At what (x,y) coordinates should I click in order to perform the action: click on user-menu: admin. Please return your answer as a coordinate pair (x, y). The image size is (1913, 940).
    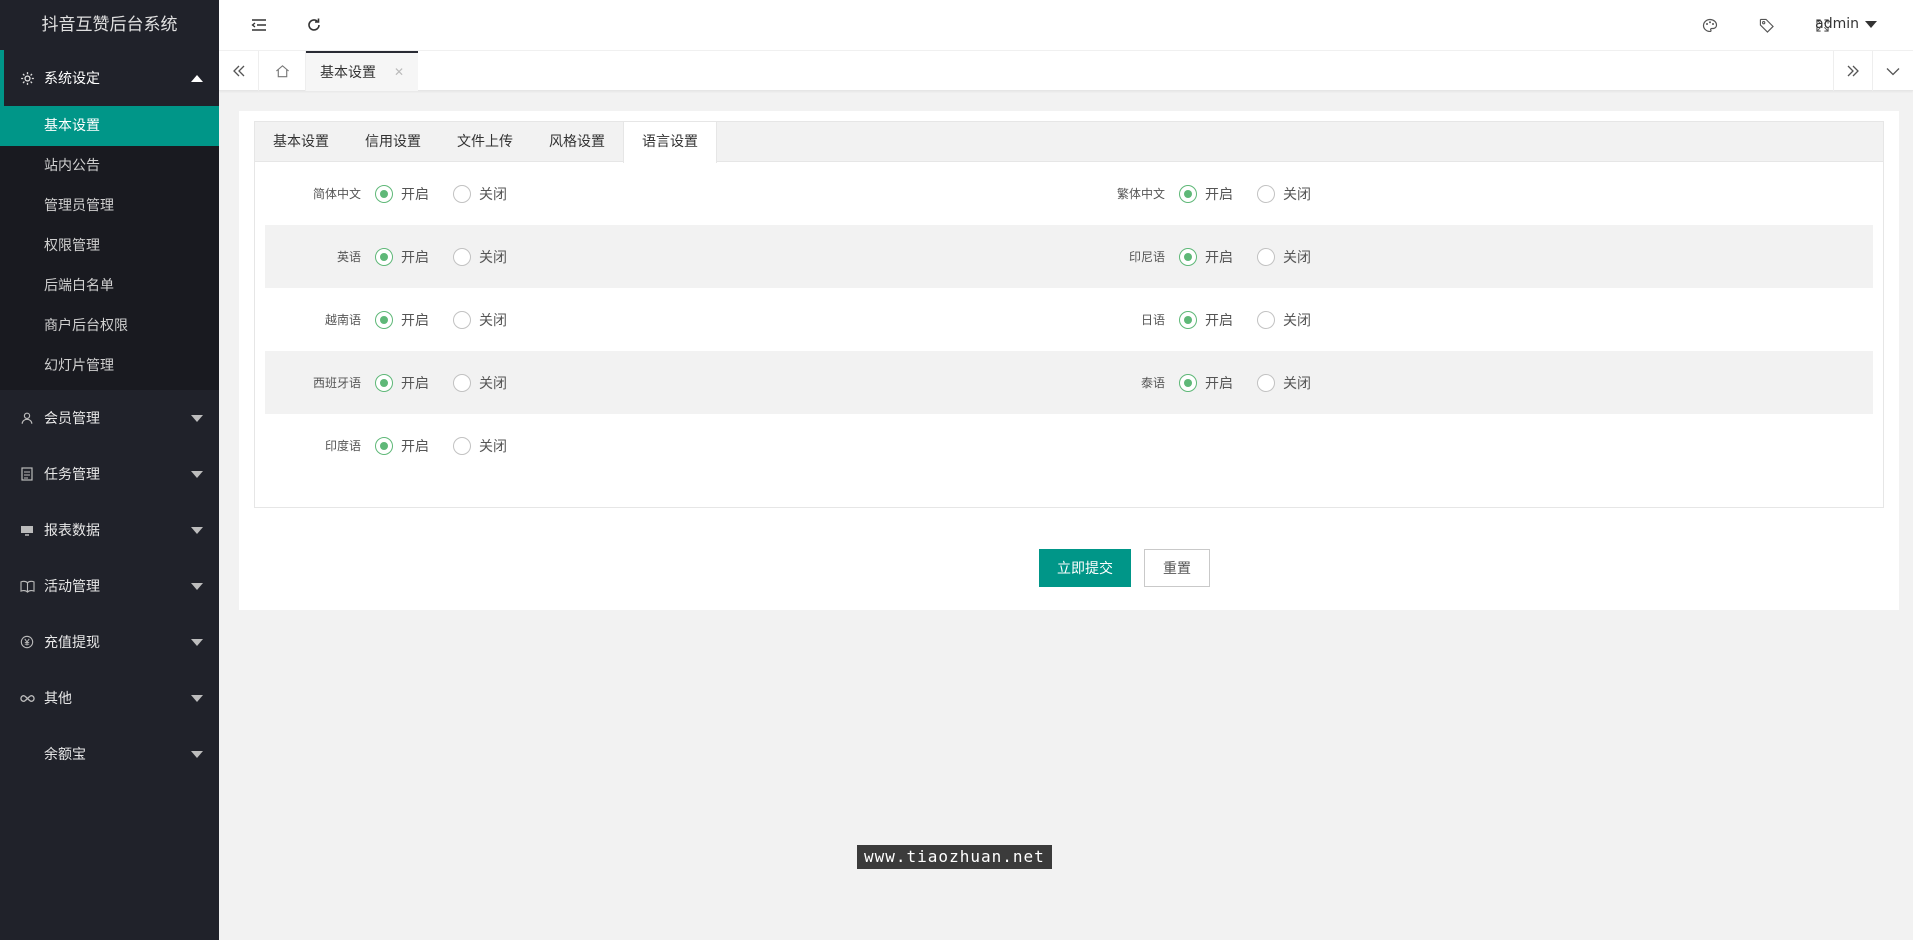
    Looking at the image, I should click on (1846, 24).